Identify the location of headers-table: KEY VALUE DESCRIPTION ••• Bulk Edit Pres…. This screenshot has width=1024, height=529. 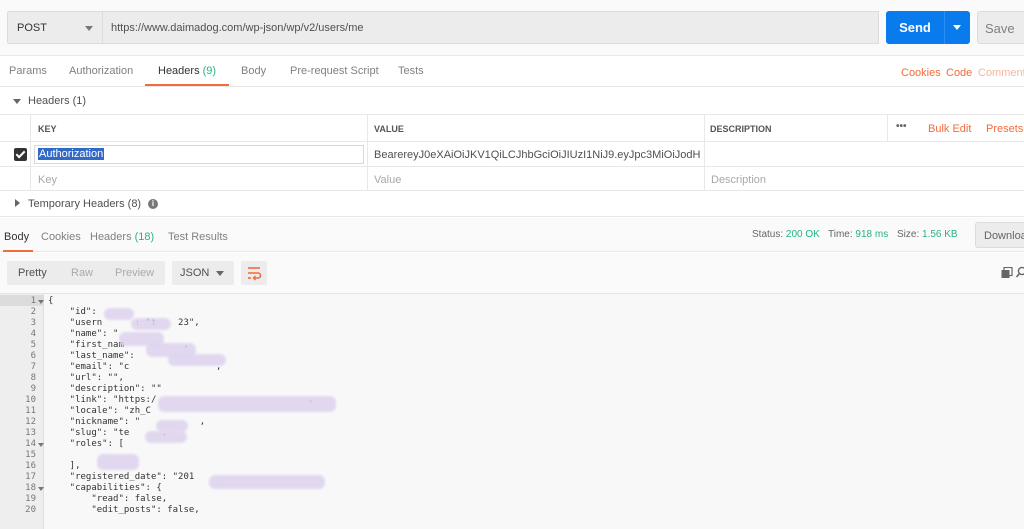
(512, 152).